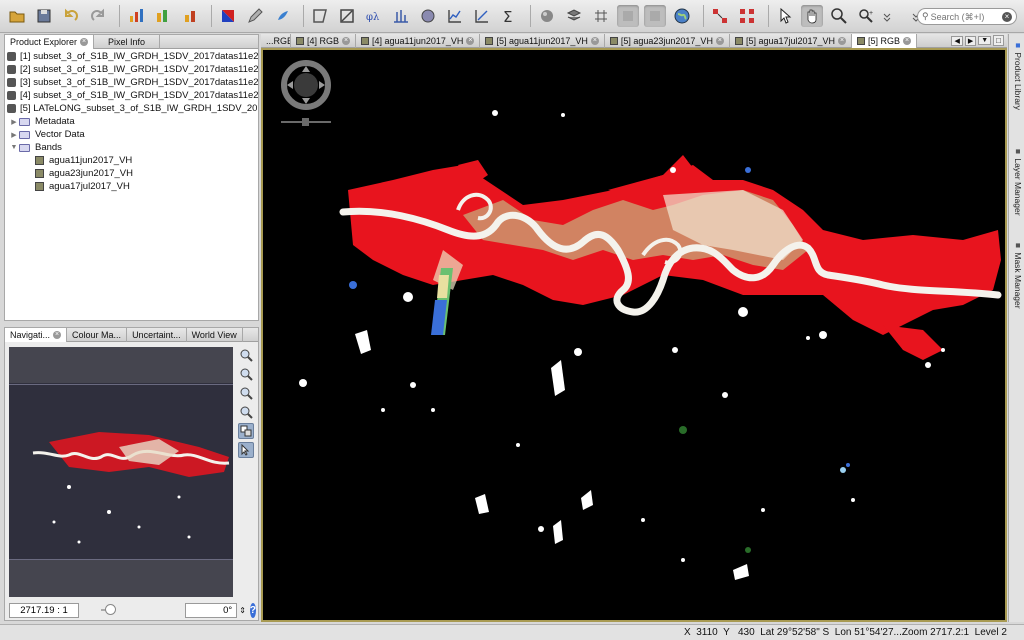 The height and width of the screenshot is (640, 1024). I want to click on open-product-icon, so click(17, 16).